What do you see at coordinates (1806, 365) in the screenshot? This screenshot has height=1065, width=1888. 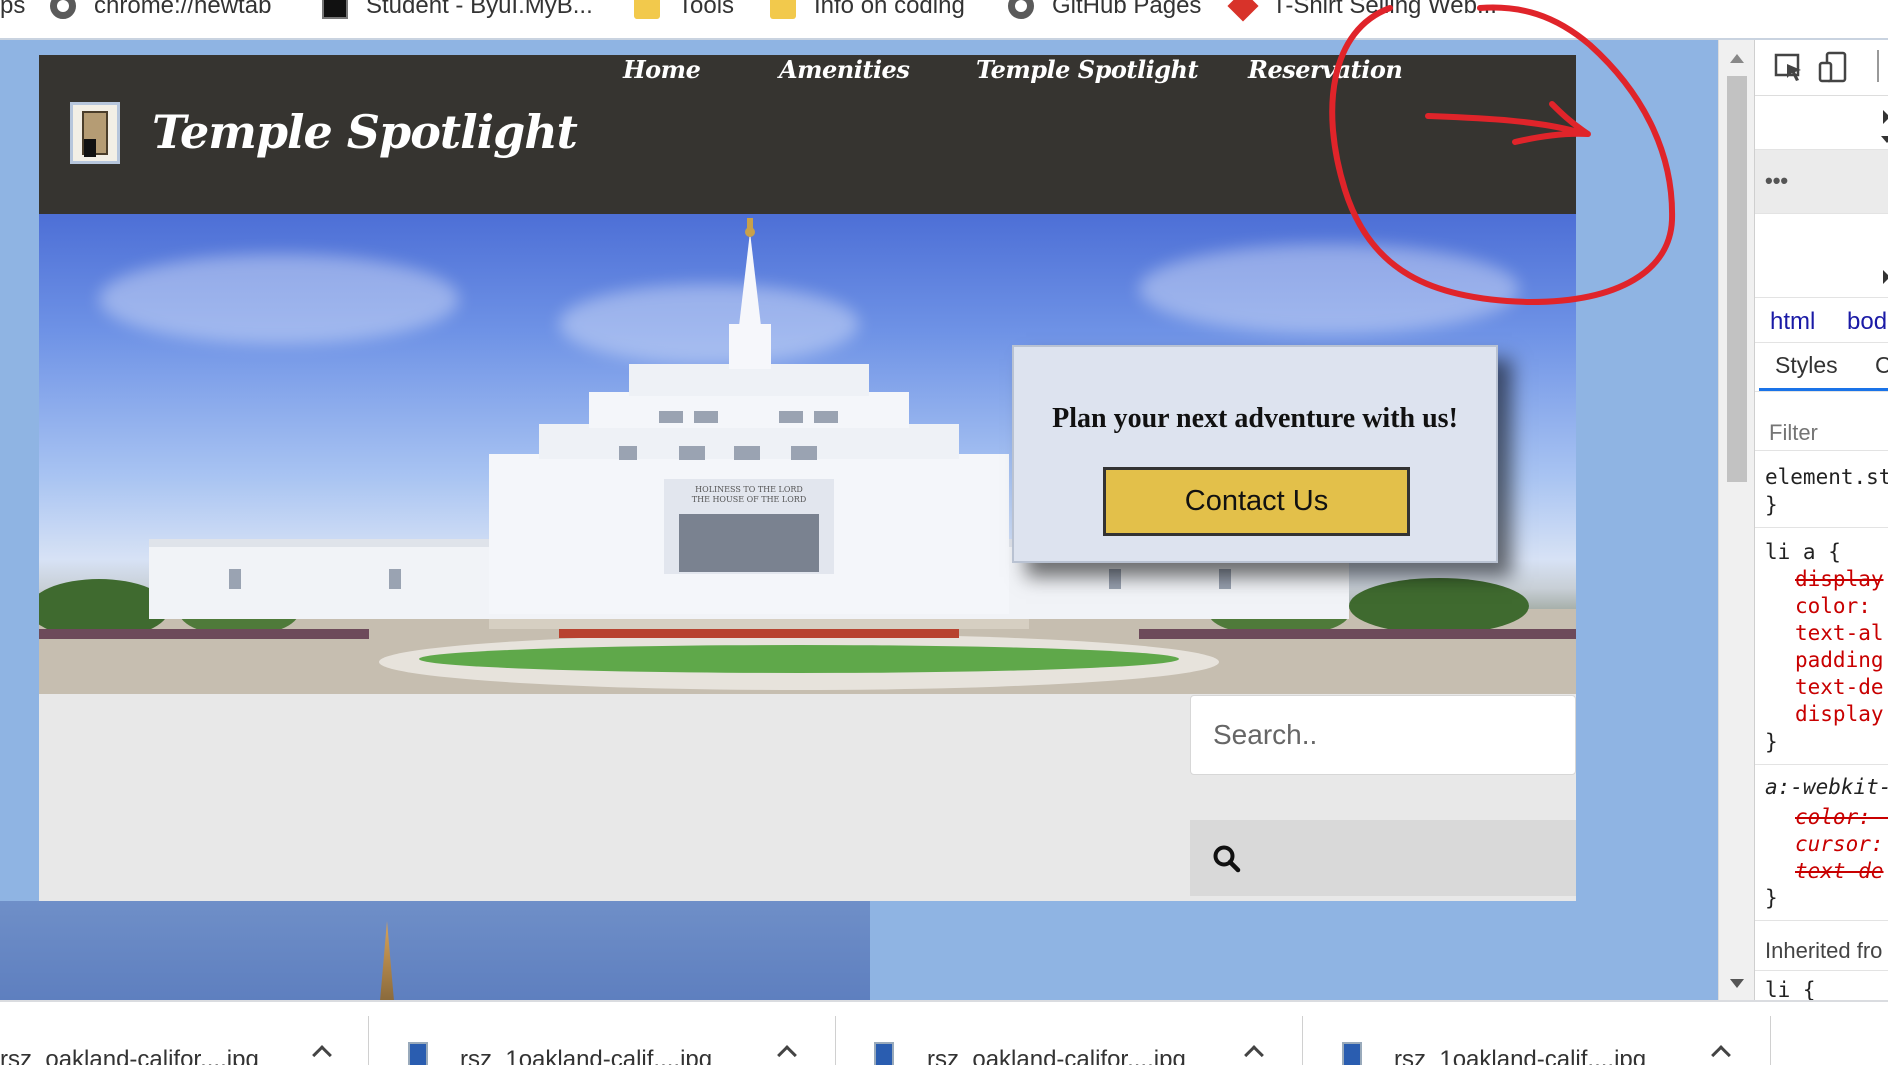 I see `tab-styles: Styles` at bounding box center [1806, 365].